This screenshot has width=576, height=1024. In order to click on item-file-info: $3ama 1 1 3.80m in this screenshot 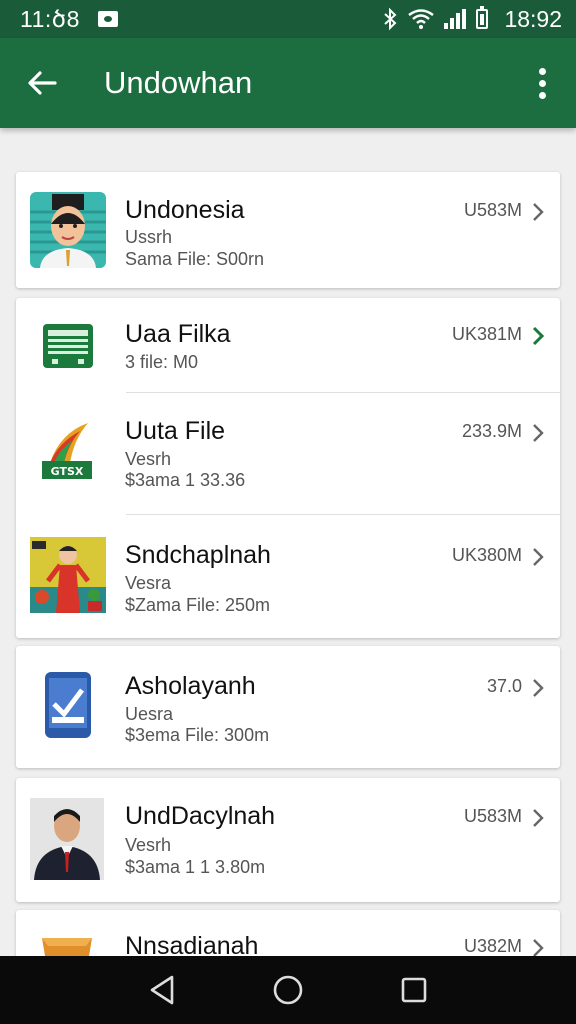, I will do `click(195, 867)`.